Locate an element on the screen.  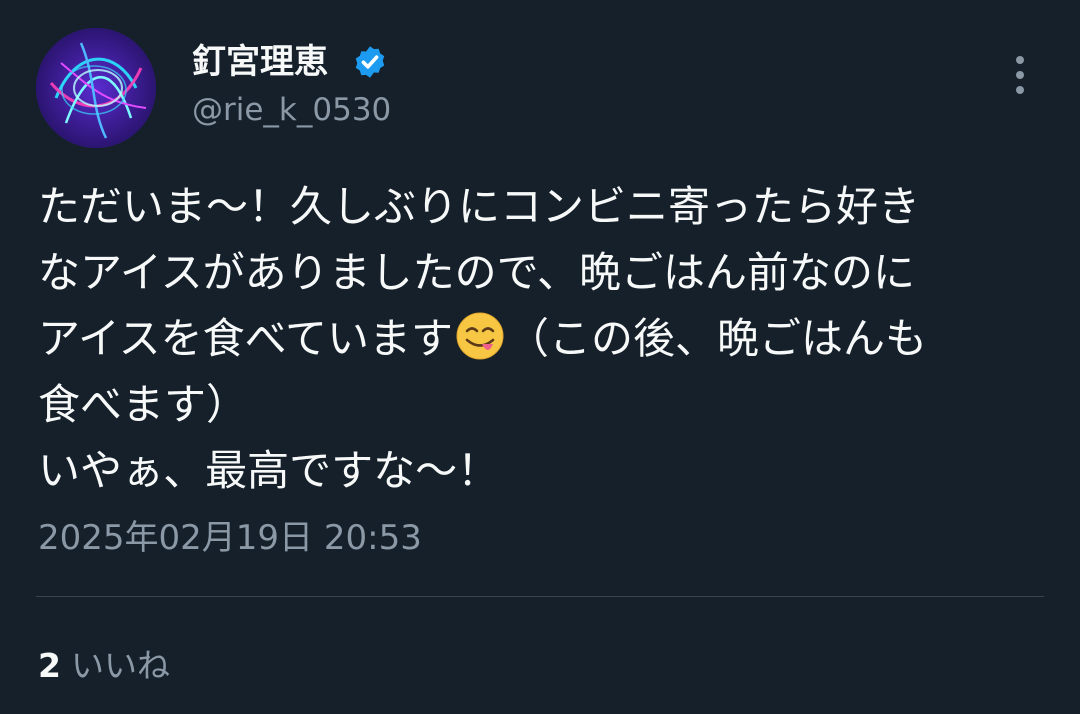
likes-count-link: 2 いいね is located at coordinates (104, 666).